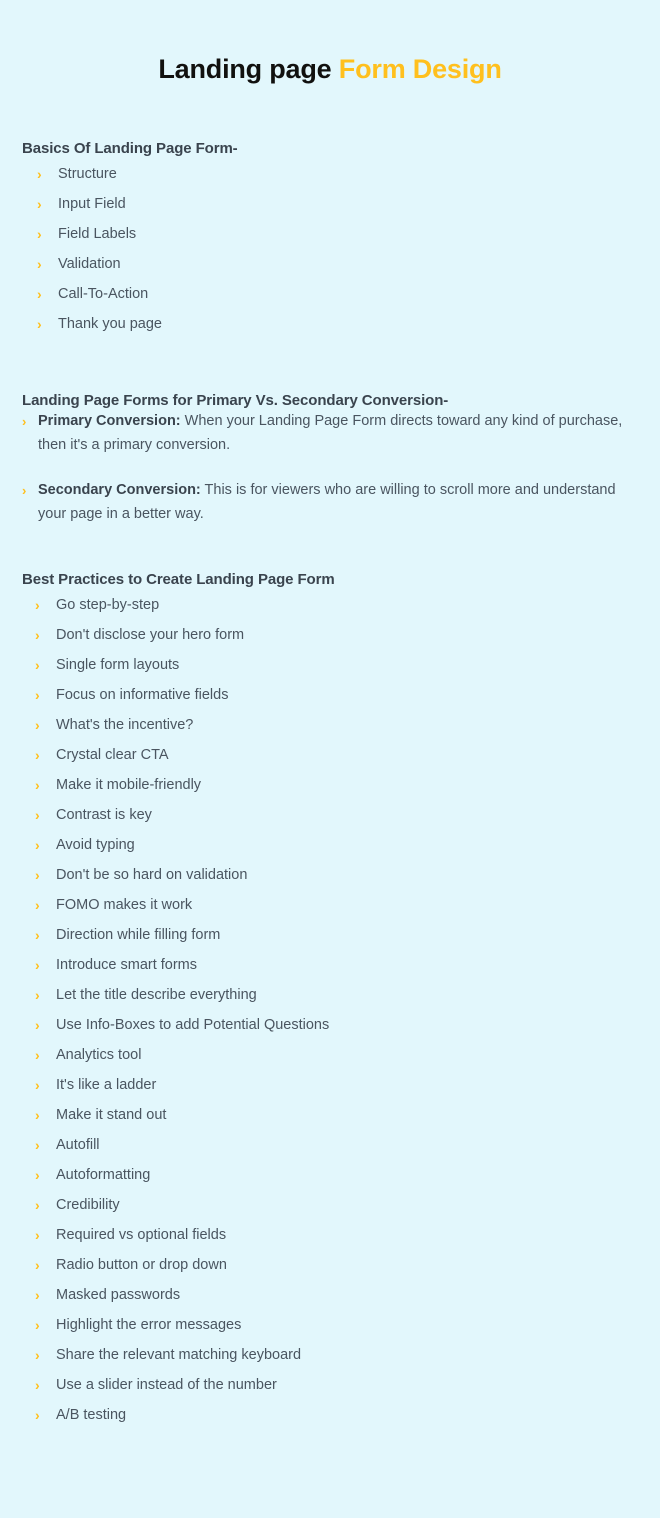  I want to click on list-item: › FOMO makes it work, so click(330, 905).